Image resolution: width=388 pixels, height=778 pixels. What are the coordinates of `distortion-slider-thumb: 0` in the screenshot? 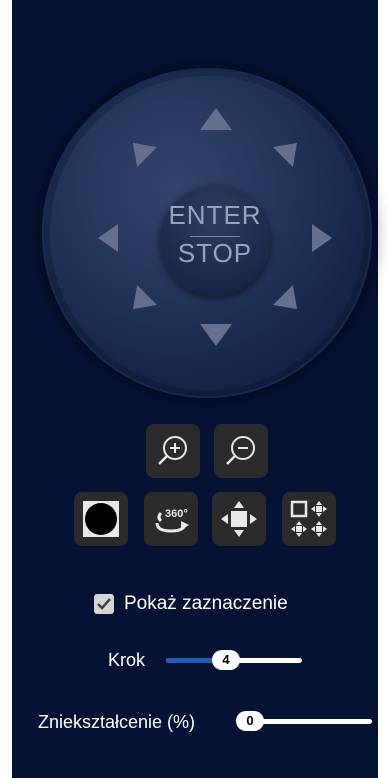 It's located at (250, 721).